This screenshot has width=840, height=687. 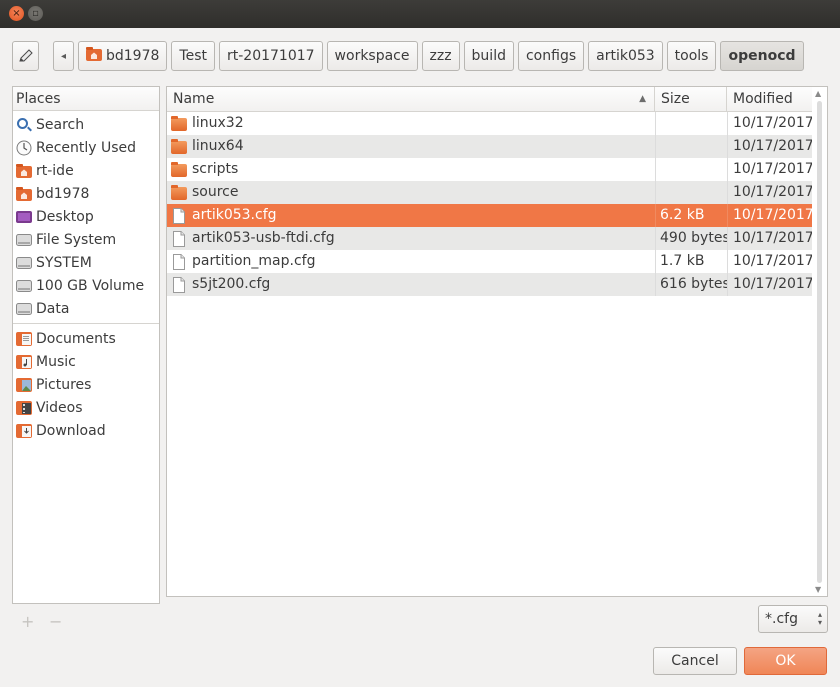 What do you see at coordinates (86, 147) in the screenshot?
I see `place-recently-used: Recently Used` at bounding box center [86, 147].